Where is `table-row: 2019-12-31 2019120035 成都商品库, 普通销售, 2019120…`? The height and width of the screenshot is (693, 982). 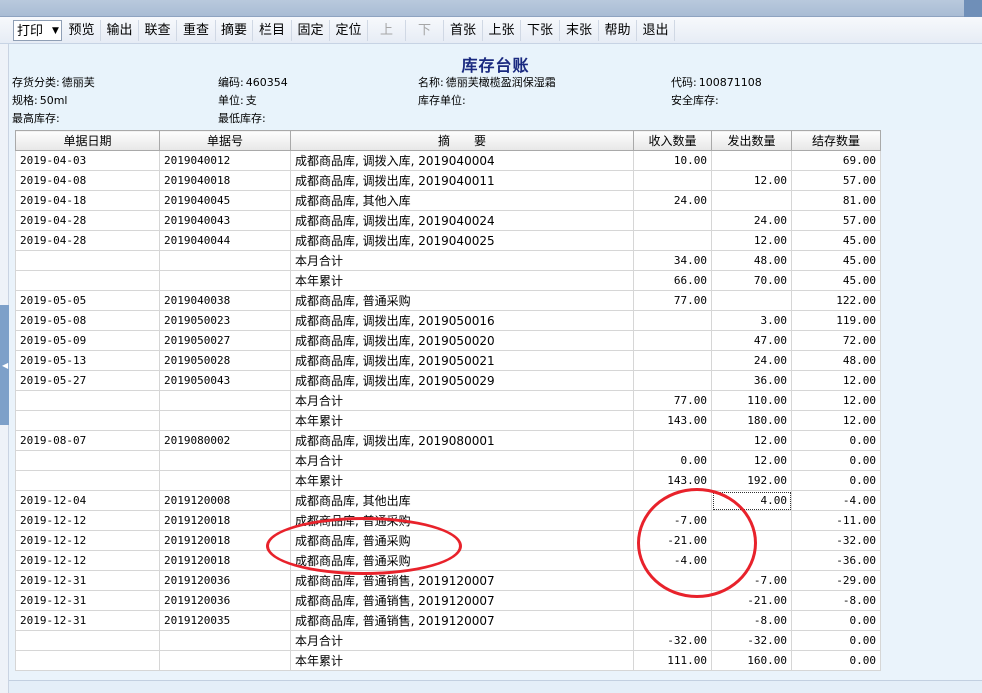 table-row: 2019-12-31 2019120035 成都商品库, 普通销售, 2019120… is located at coordinates (448, 620).